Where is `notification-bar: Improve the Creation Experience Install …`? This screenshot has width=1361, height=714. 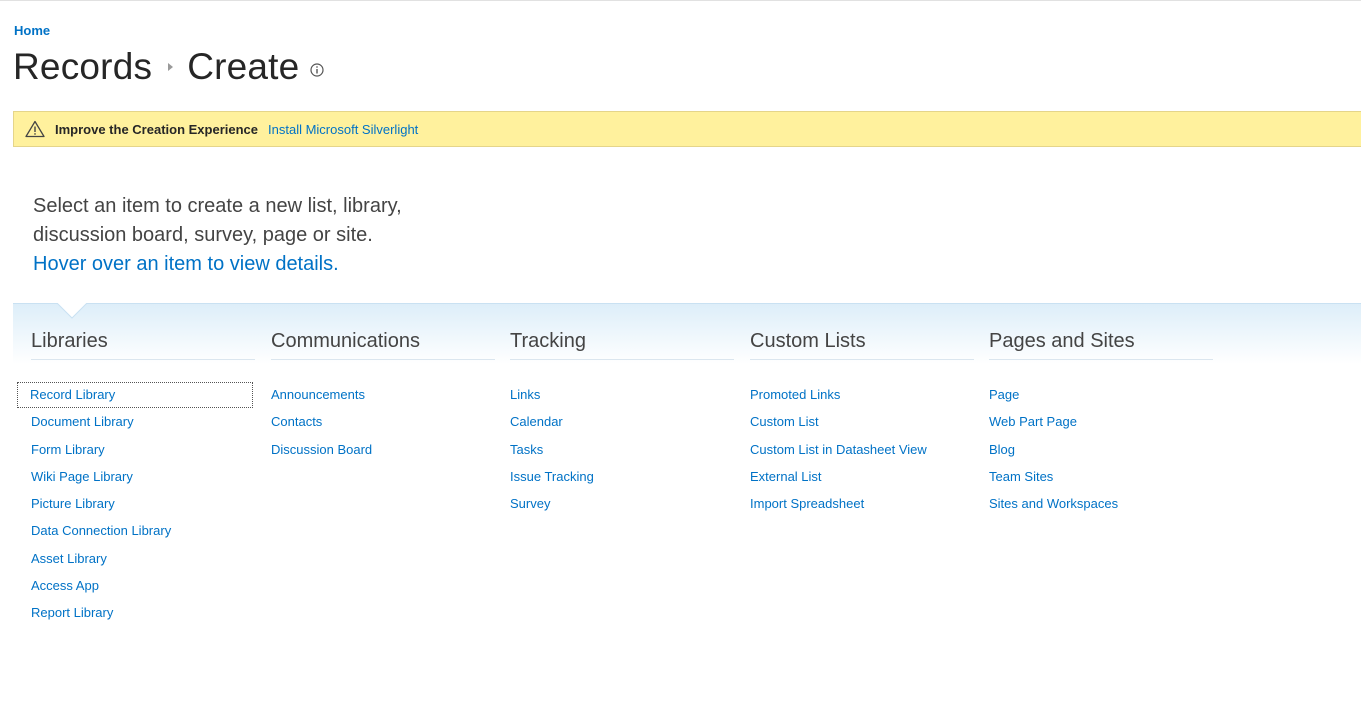
notification-bar: Improve the Creation Experience Install … is located at coordinates (687, 129).